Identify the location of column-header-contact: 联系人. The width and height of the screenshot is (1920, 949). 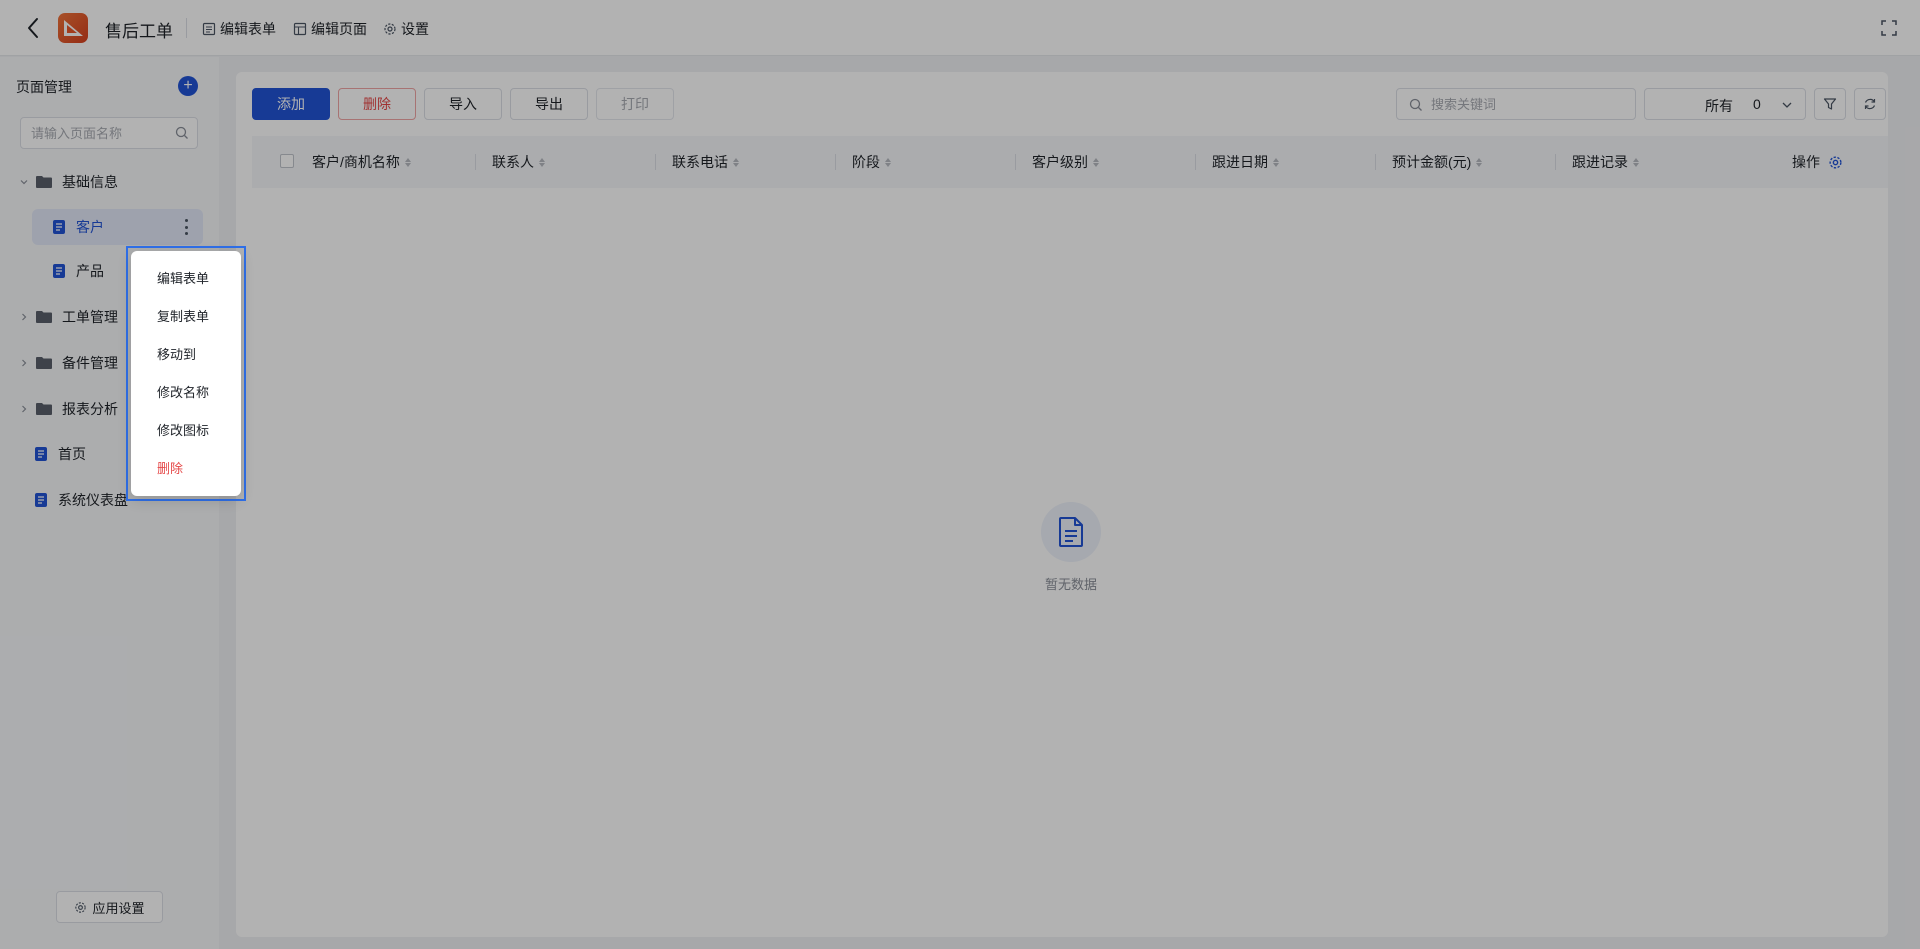
(518, 162).